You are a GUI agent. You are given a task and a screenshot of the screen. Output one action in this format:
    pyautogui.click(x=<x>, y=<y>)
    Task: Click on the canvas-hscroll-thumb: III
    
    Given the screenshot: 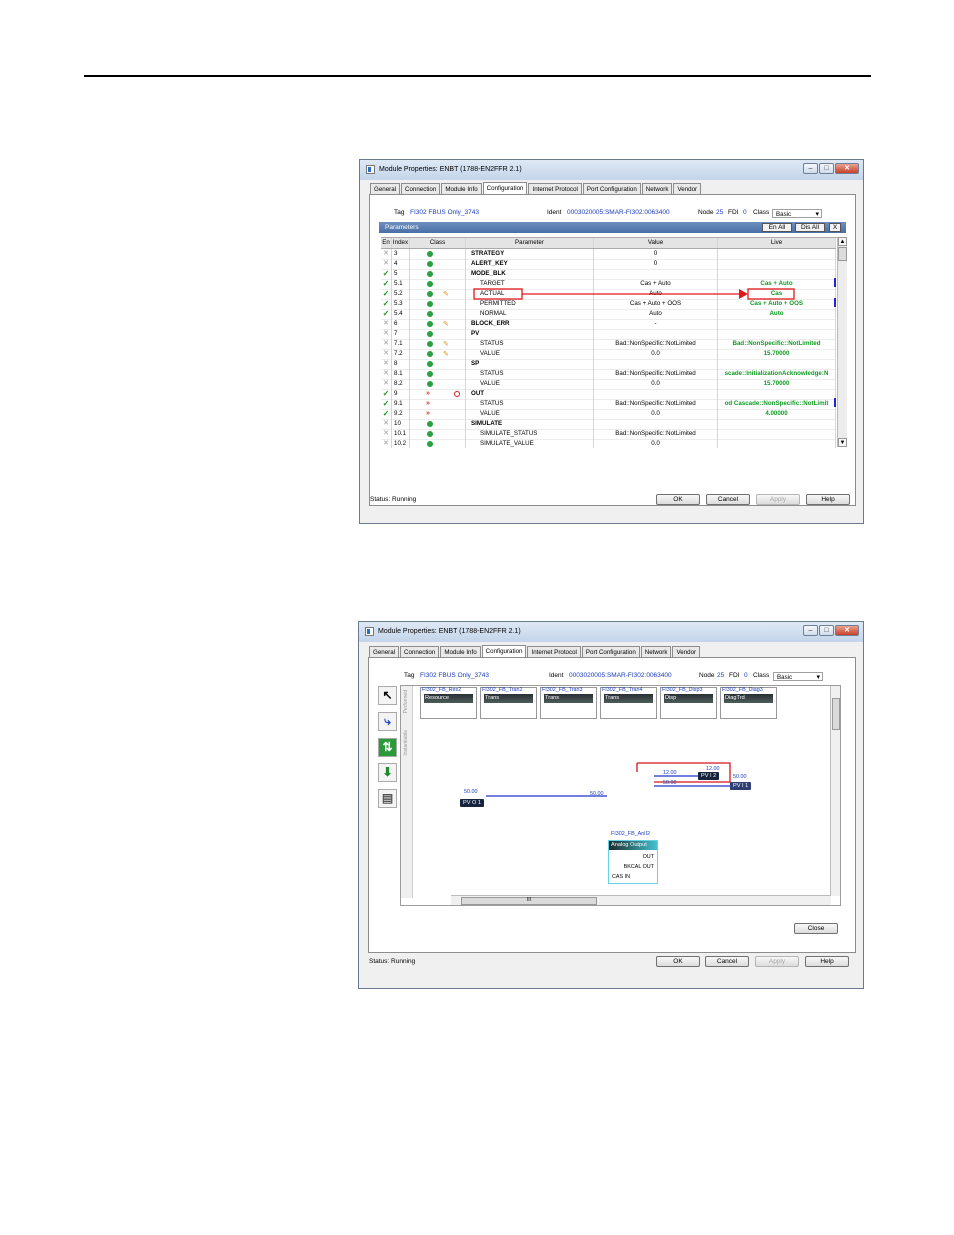 What is the action you would take?
    pyautogui.click(x=529, y=901)
    